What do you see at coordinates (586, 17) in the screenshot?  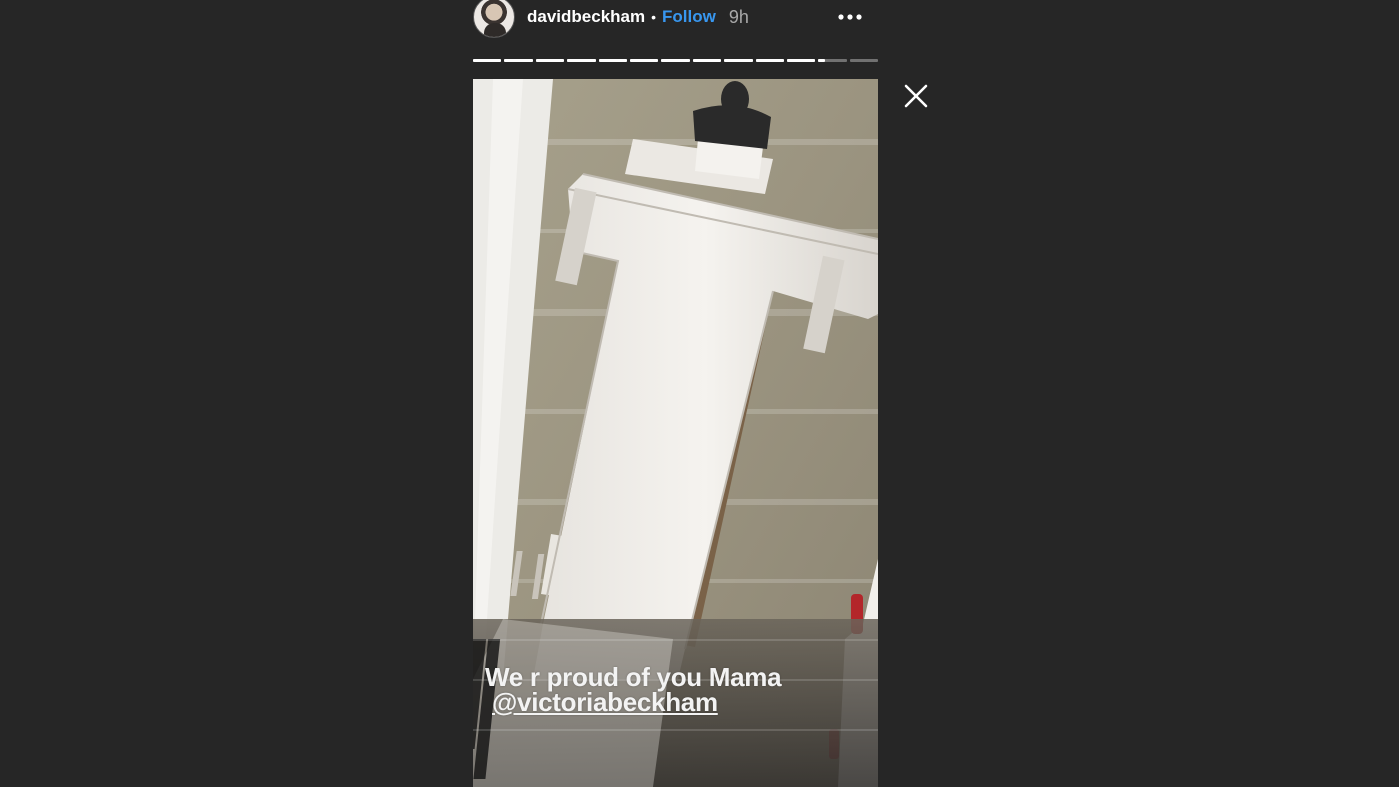 I see `username: davidbeckham` at bounding box center [586, 17].